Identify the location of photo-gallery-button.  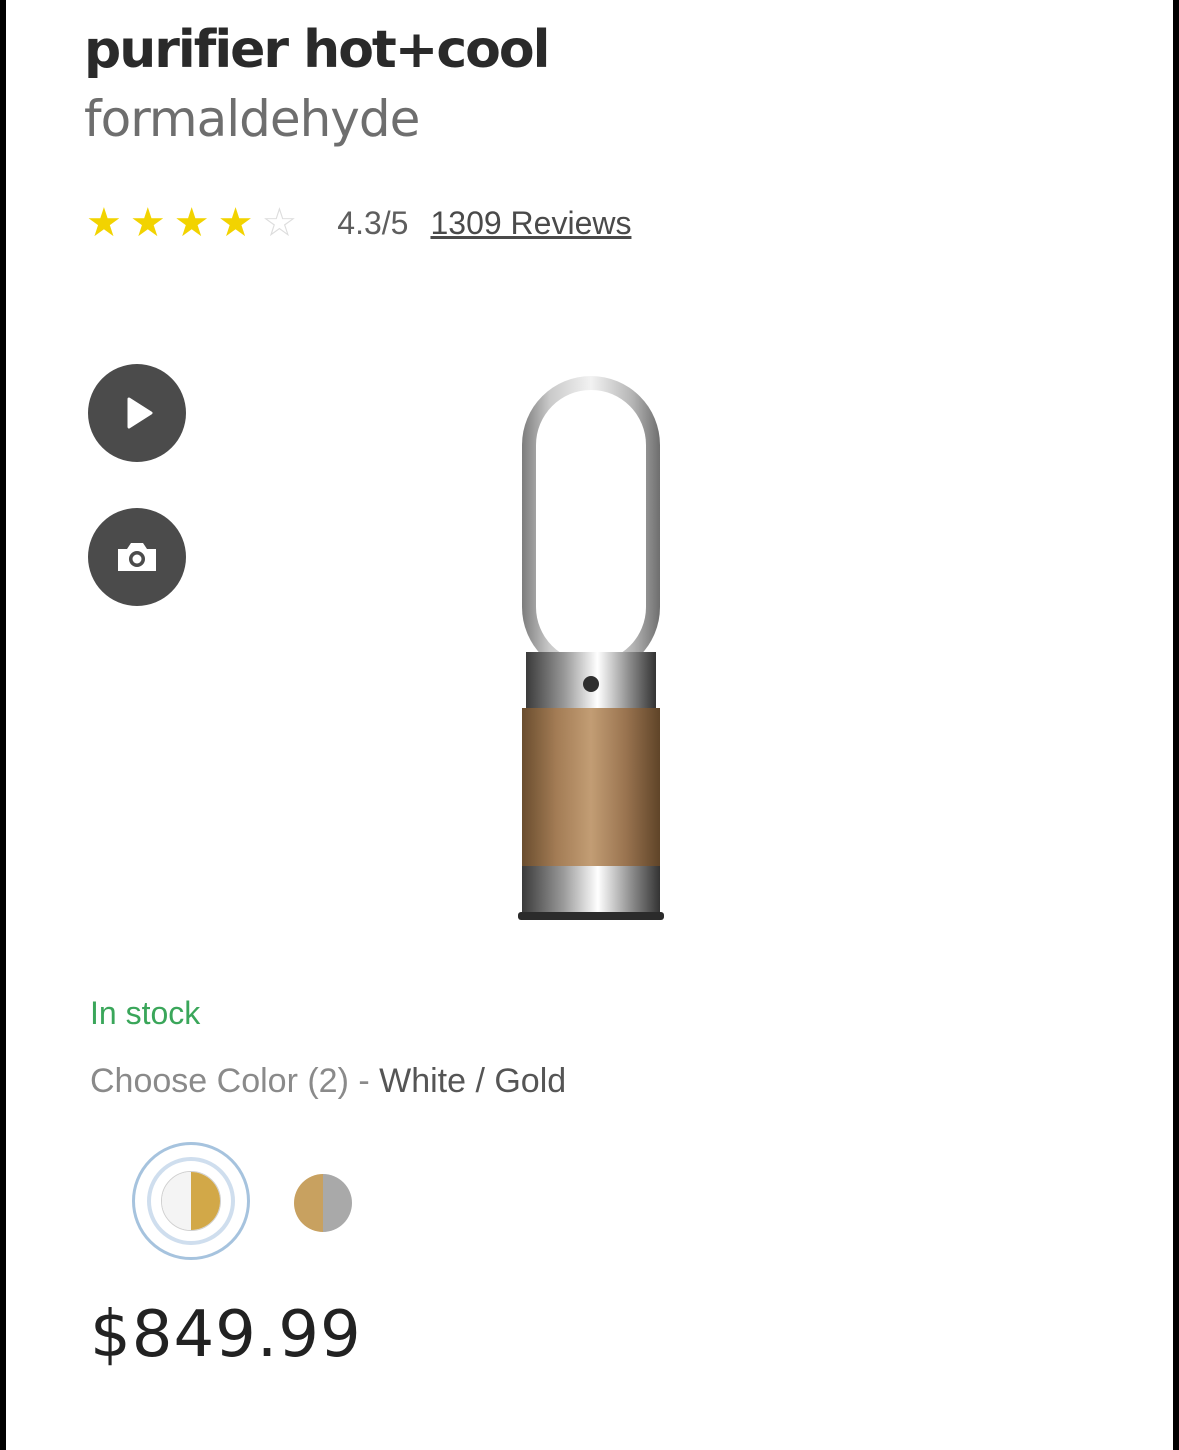
(137, 557).